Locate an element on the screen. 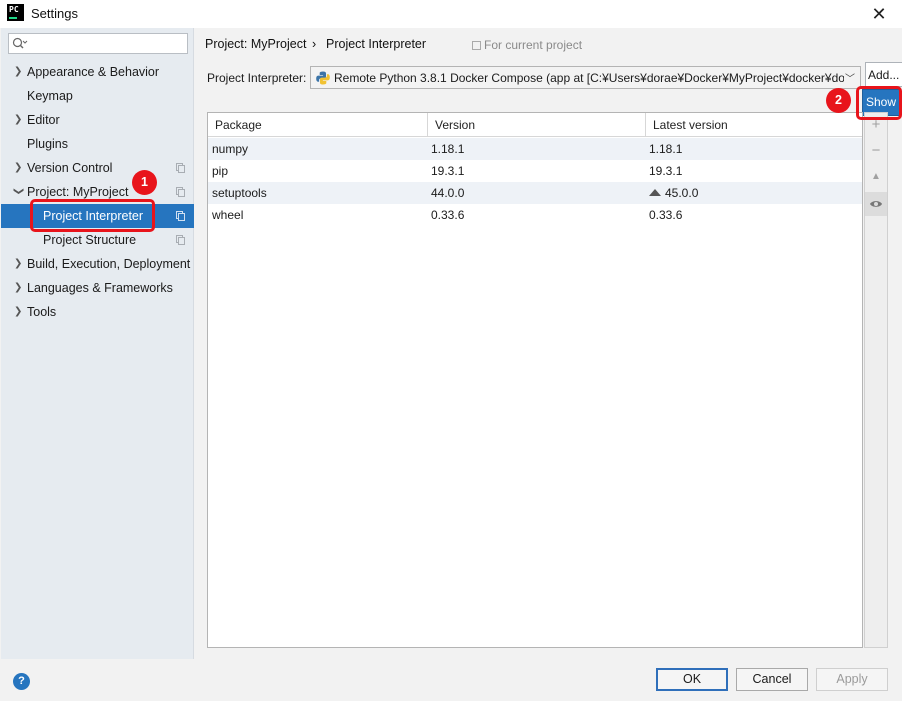 This screenshot has height=701, width=902. package-latest-version-cell: 45.0.0 is located at coordinates (673, 193).